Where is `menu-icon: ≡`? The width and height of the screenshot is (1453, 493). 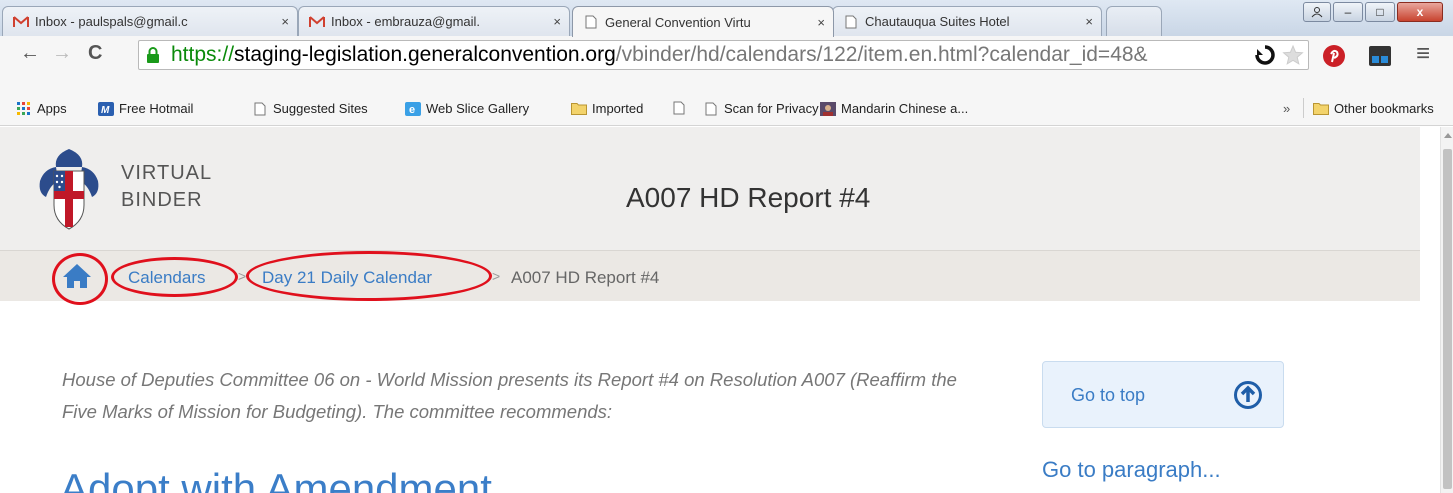 menu-icon: ≡ is located at coordinates (1423, 54).